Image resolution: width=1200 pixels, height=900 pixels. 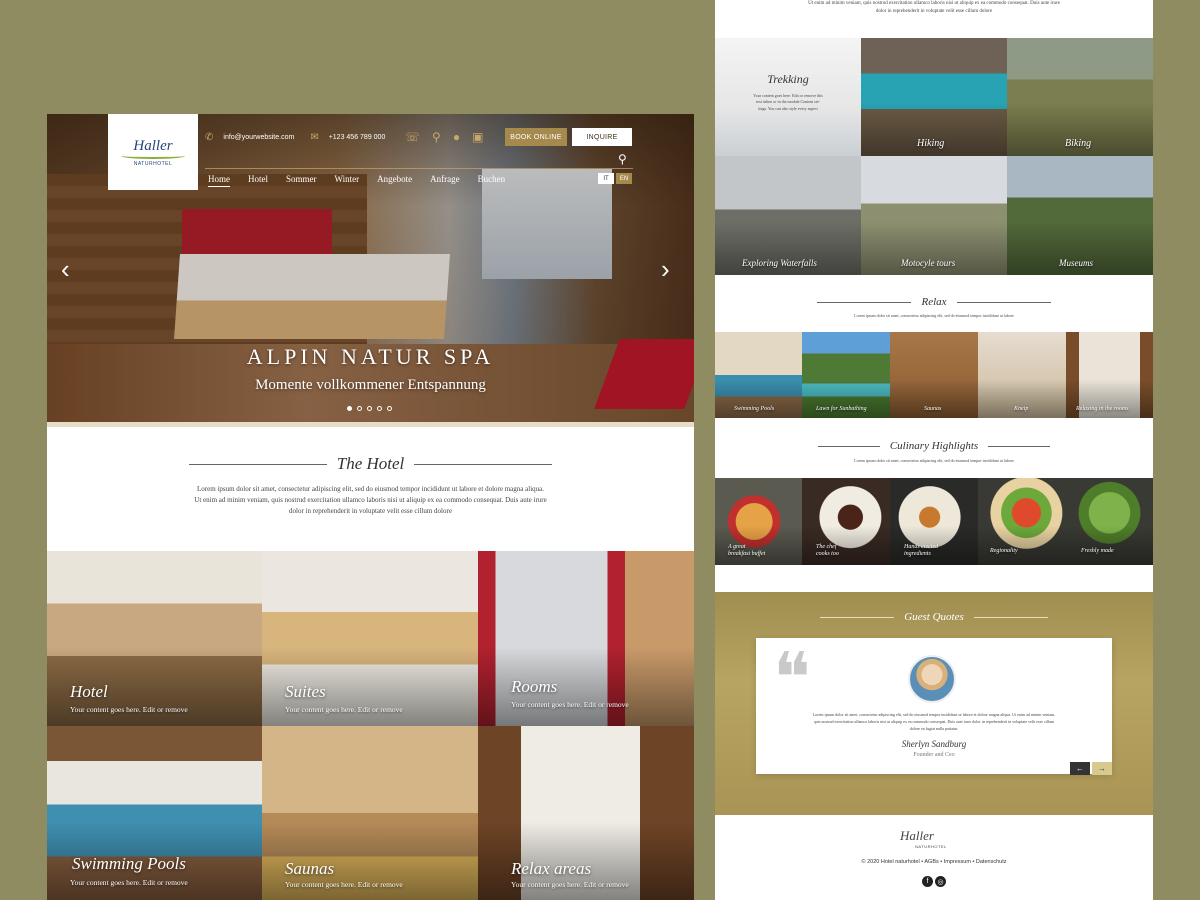 I want to click on nav-anfrage: Anfrage, so click(x=444, y=180).